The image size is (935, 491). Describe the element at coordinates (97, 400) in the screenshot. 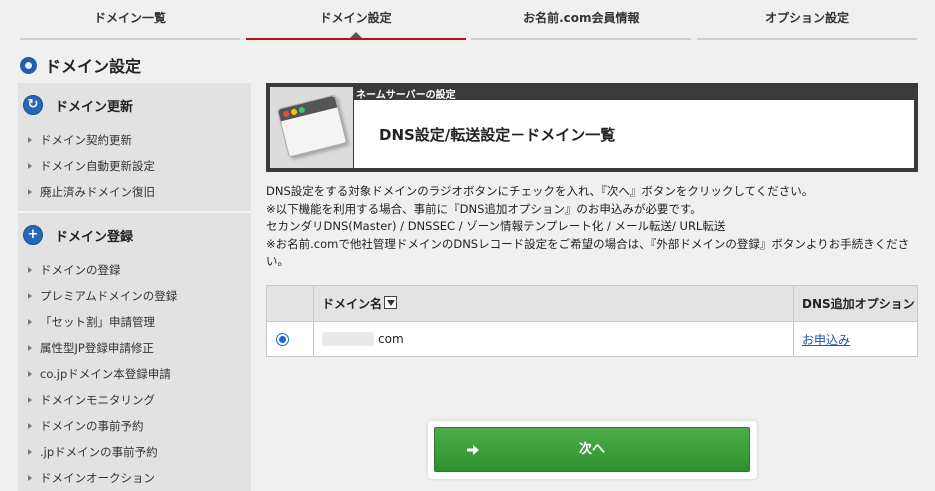

I see `sidebar-item-label: ドメインモニタリング` at that location.